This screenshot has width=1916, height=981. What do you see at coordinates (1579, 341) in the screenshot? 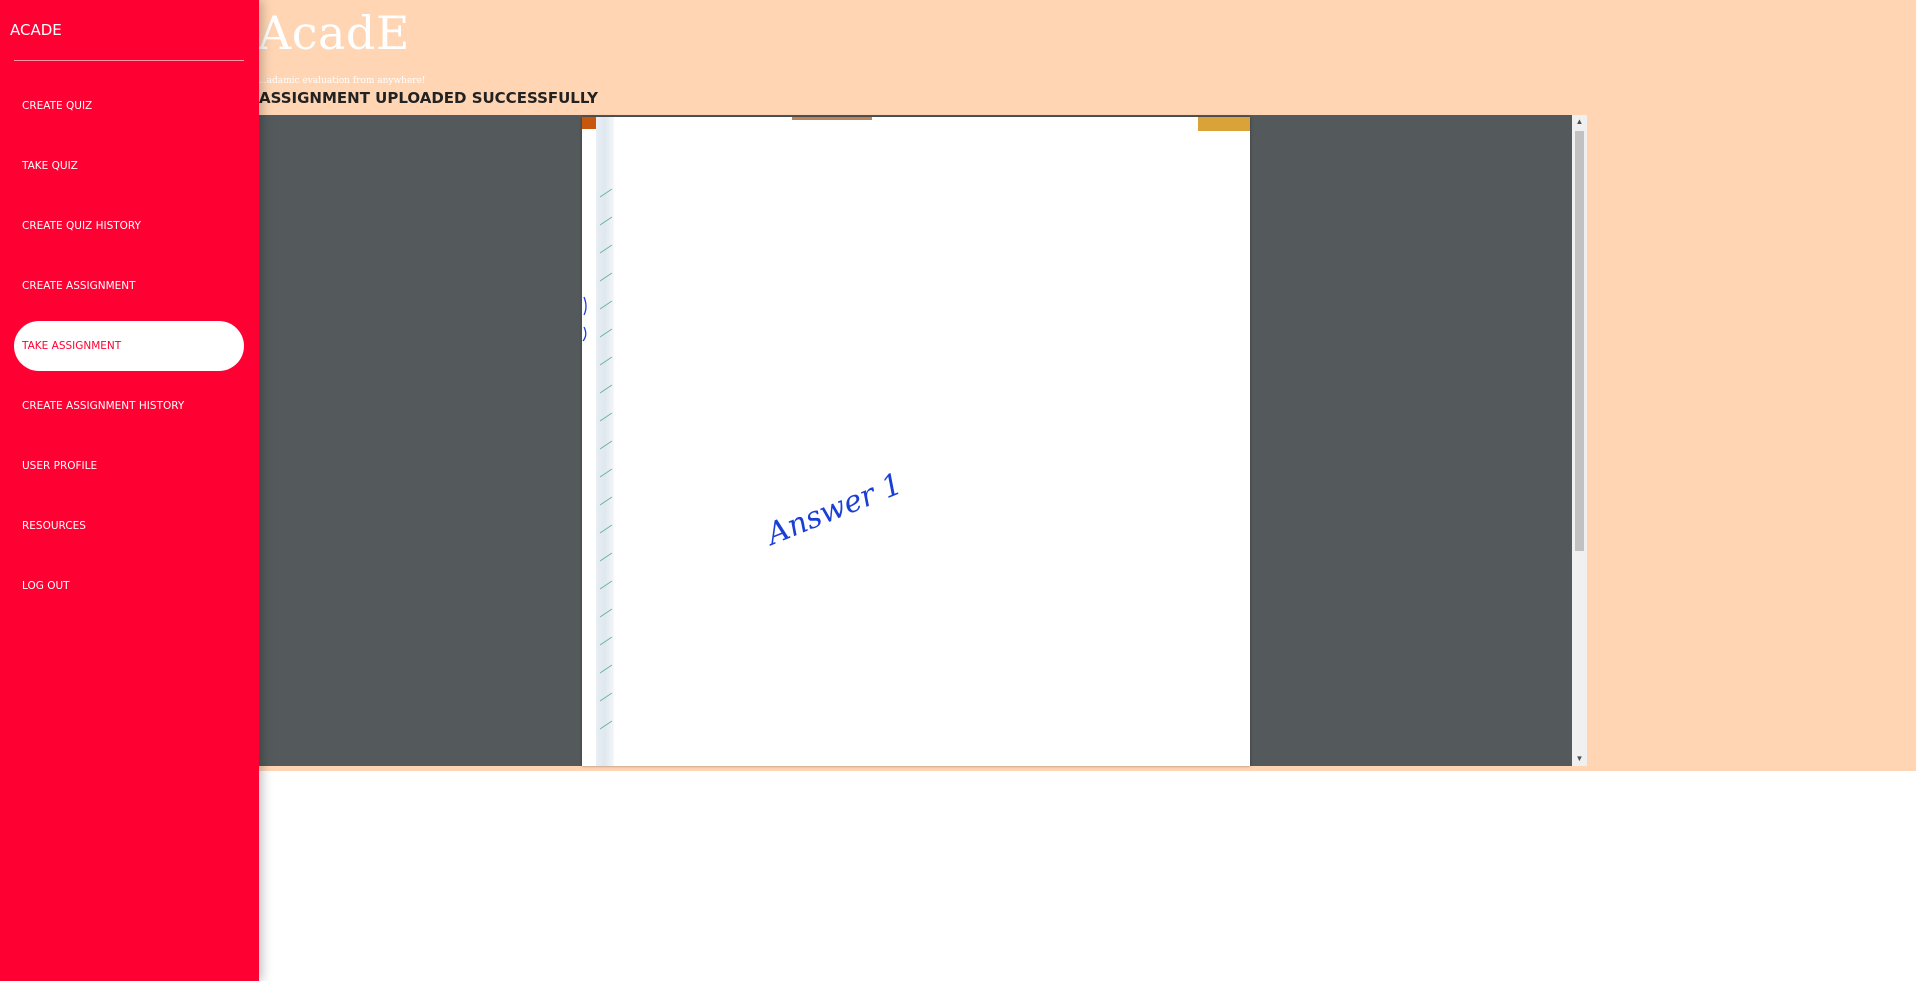
I see `scroll-thumb` at bounding box center [1579, 341].